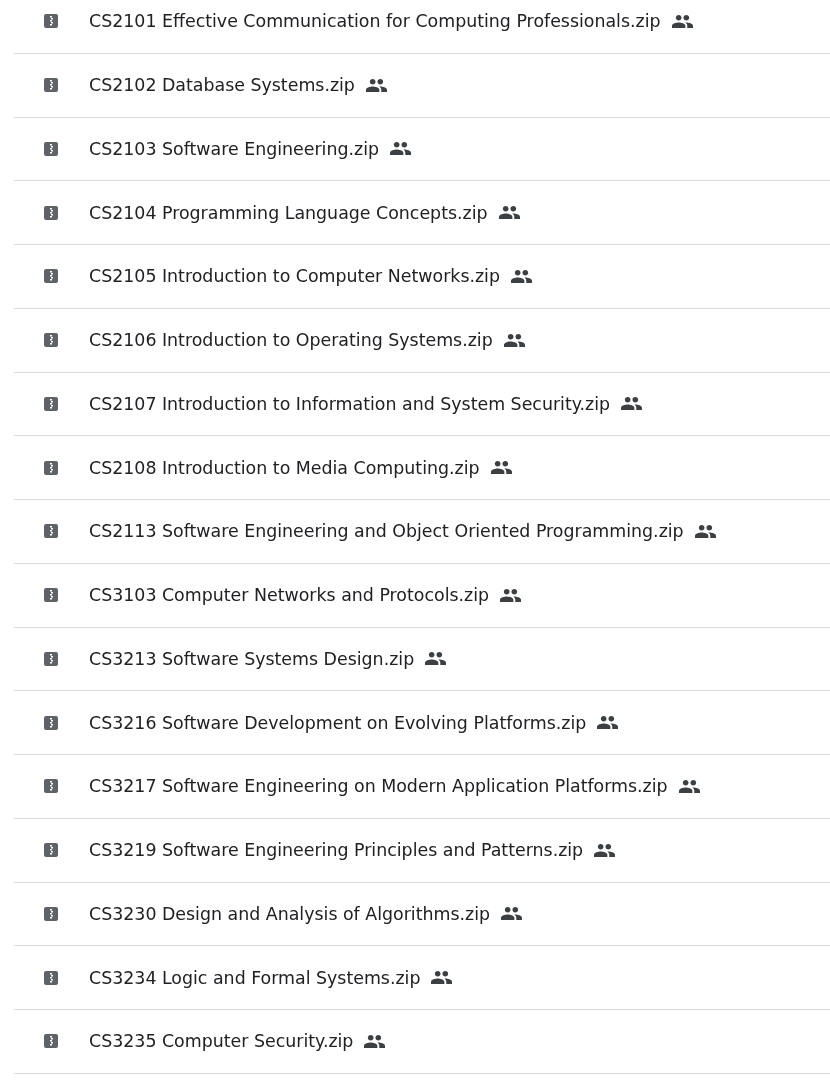  Describe the element at coordinates (291, 340) in the screenshot. I see `file-name: CS2106 Introduction to Operating Systems.zip` at that location.